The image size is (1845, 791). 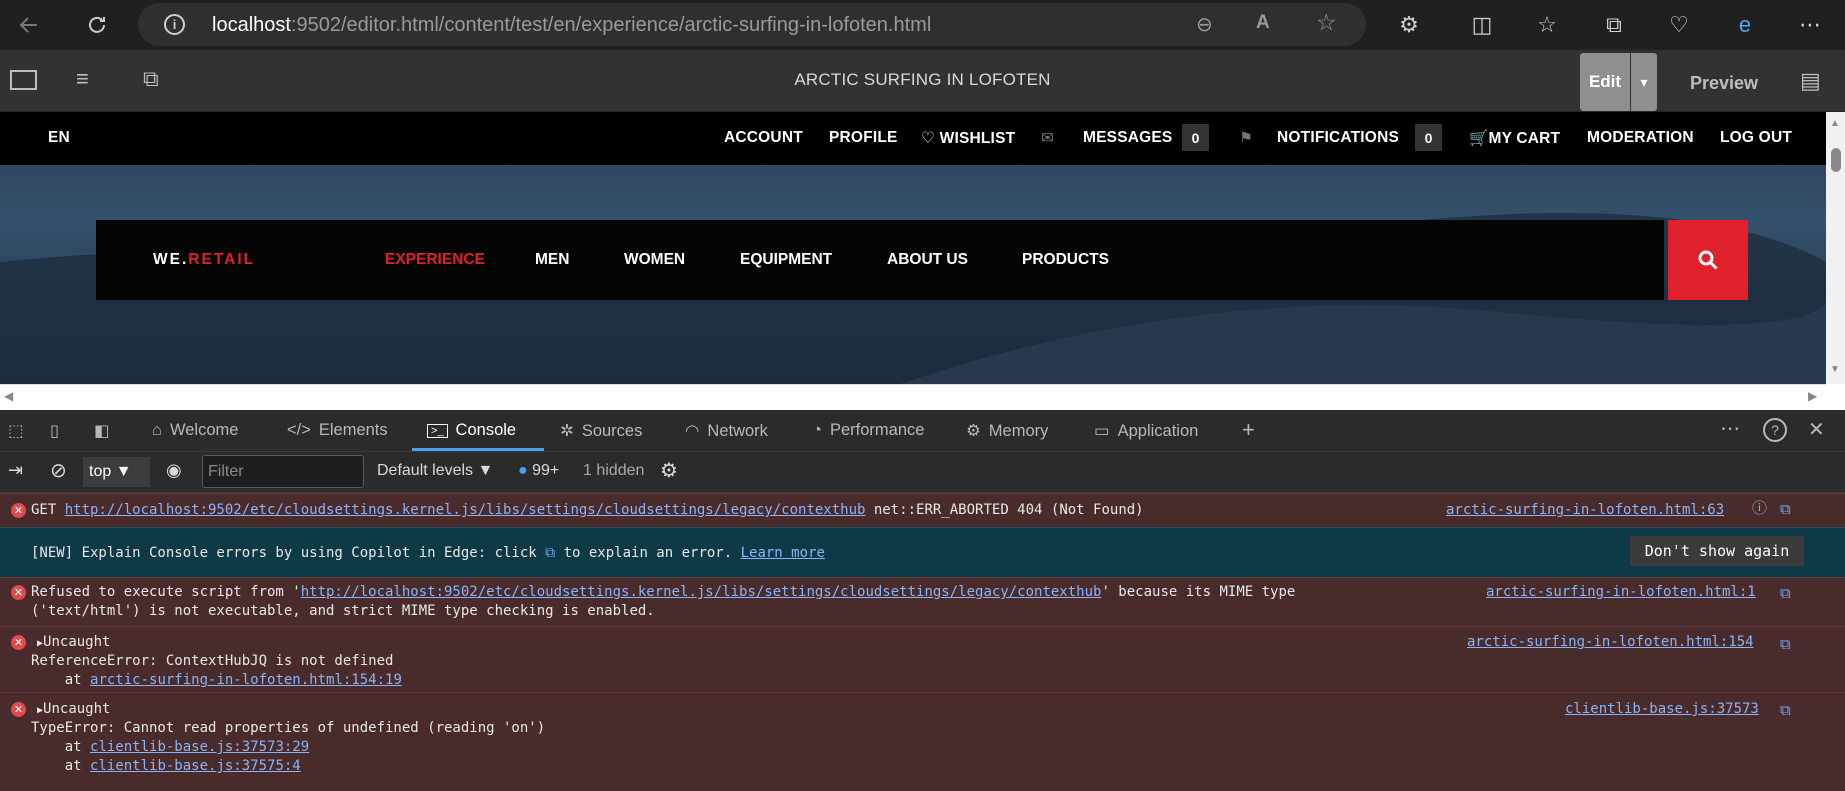 What do you see at coordinates (654, 260) in the screenshot?
I see `nav-women: WOMEN` at bounding box center [654, 260].